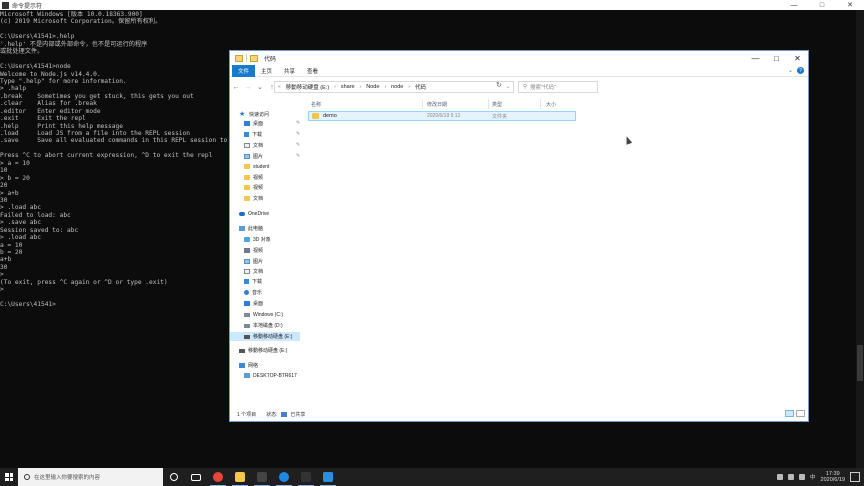  What do you see at coordinates (776, 58) in the screenshot?
I see `explorer-maximize-button: □` at bounding box center [776, 58].